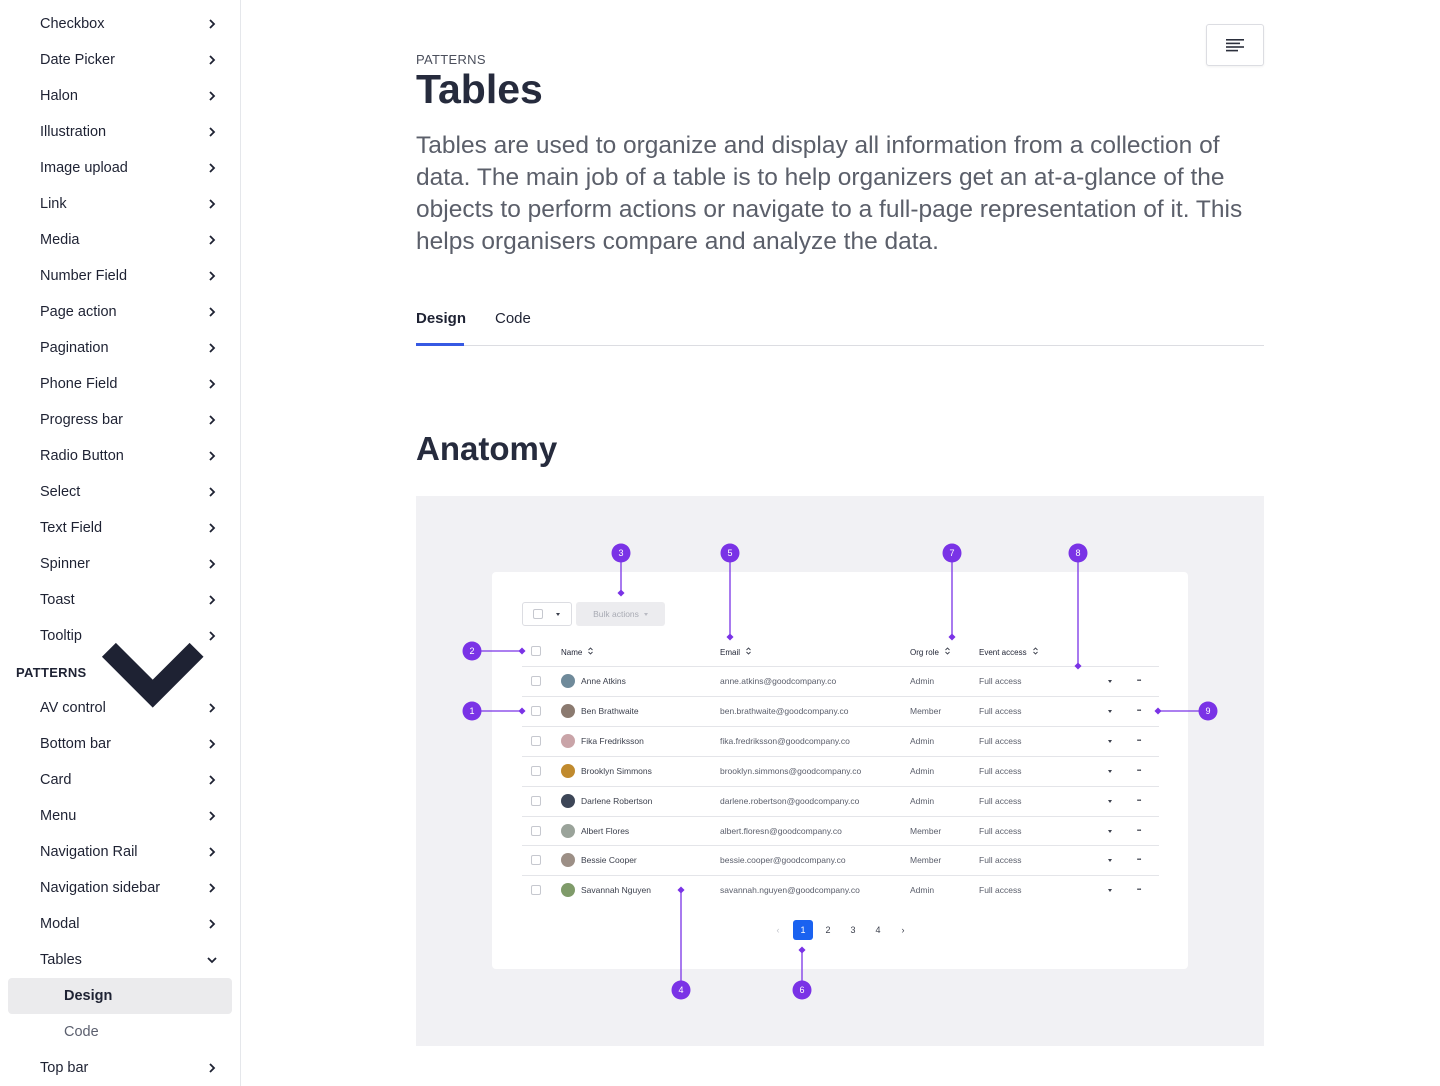 Image resolution: width=1440 pixels, height=1086 pixels. I want to click on sidebar-item-image-upload: Image upload, so click(120, 168).